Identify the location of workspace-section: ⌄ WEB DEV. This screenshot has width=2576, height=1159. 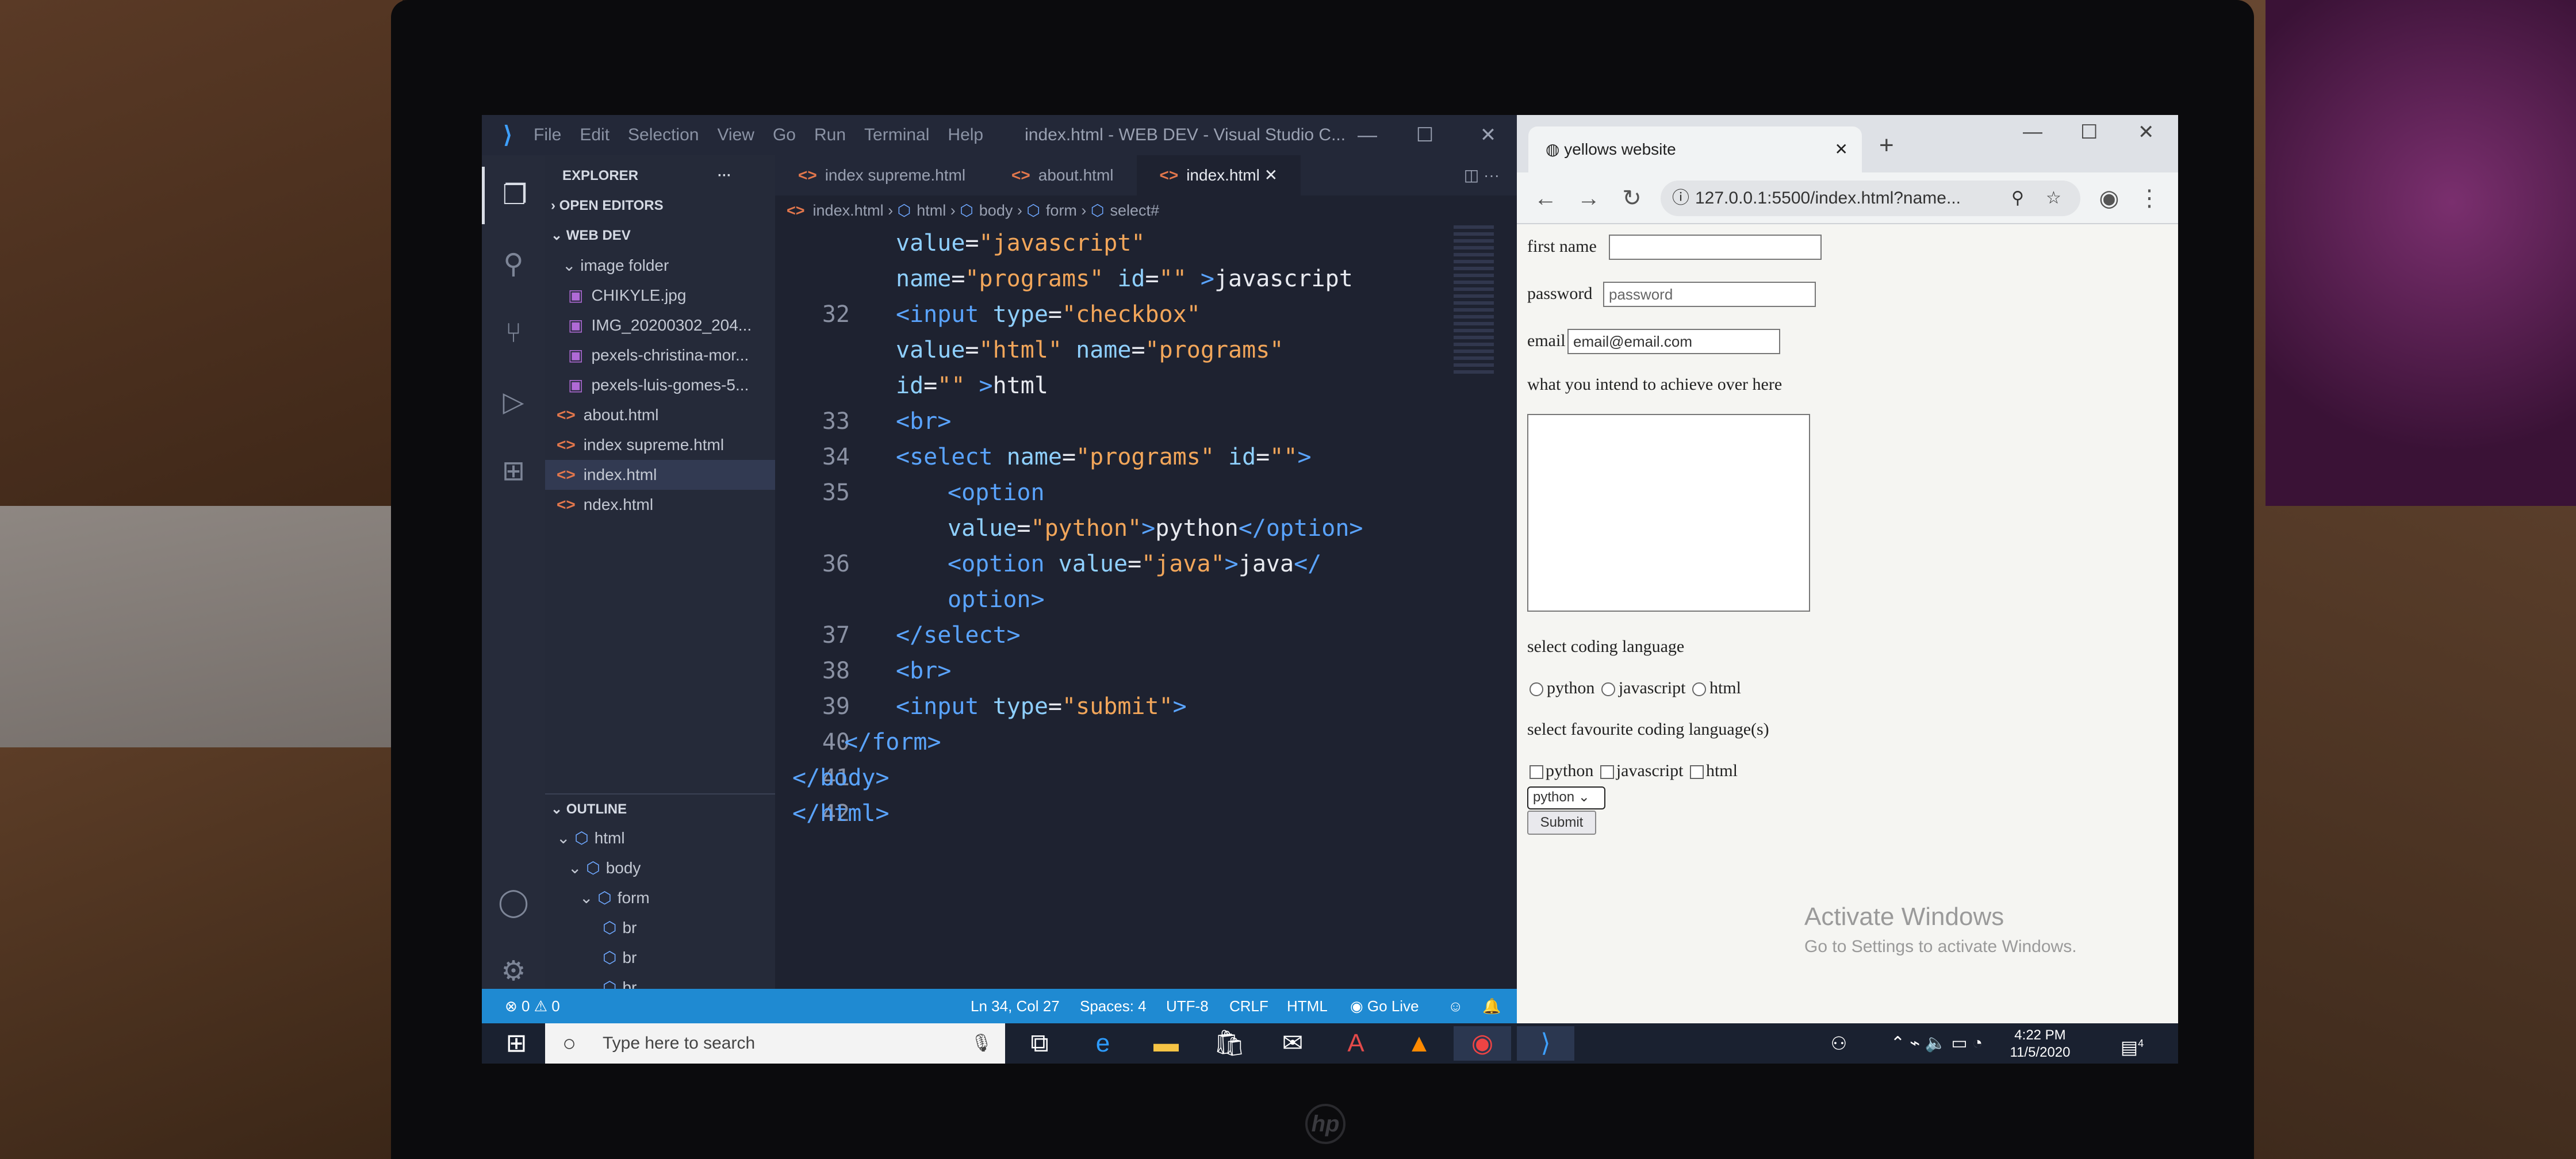
(660, 236).